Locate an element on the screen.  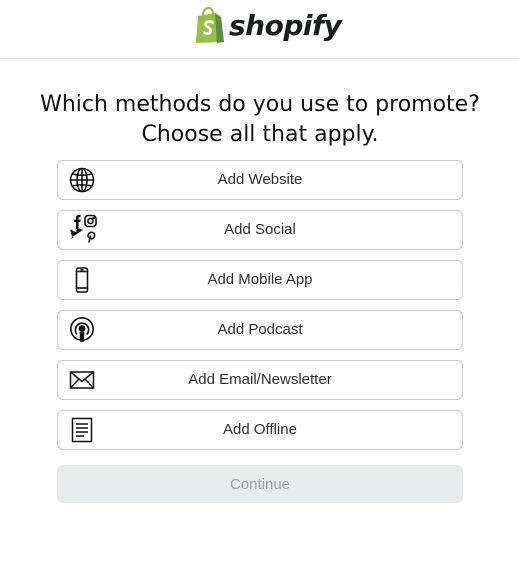
option-label: Add Website is located at coordinates (260, 179).